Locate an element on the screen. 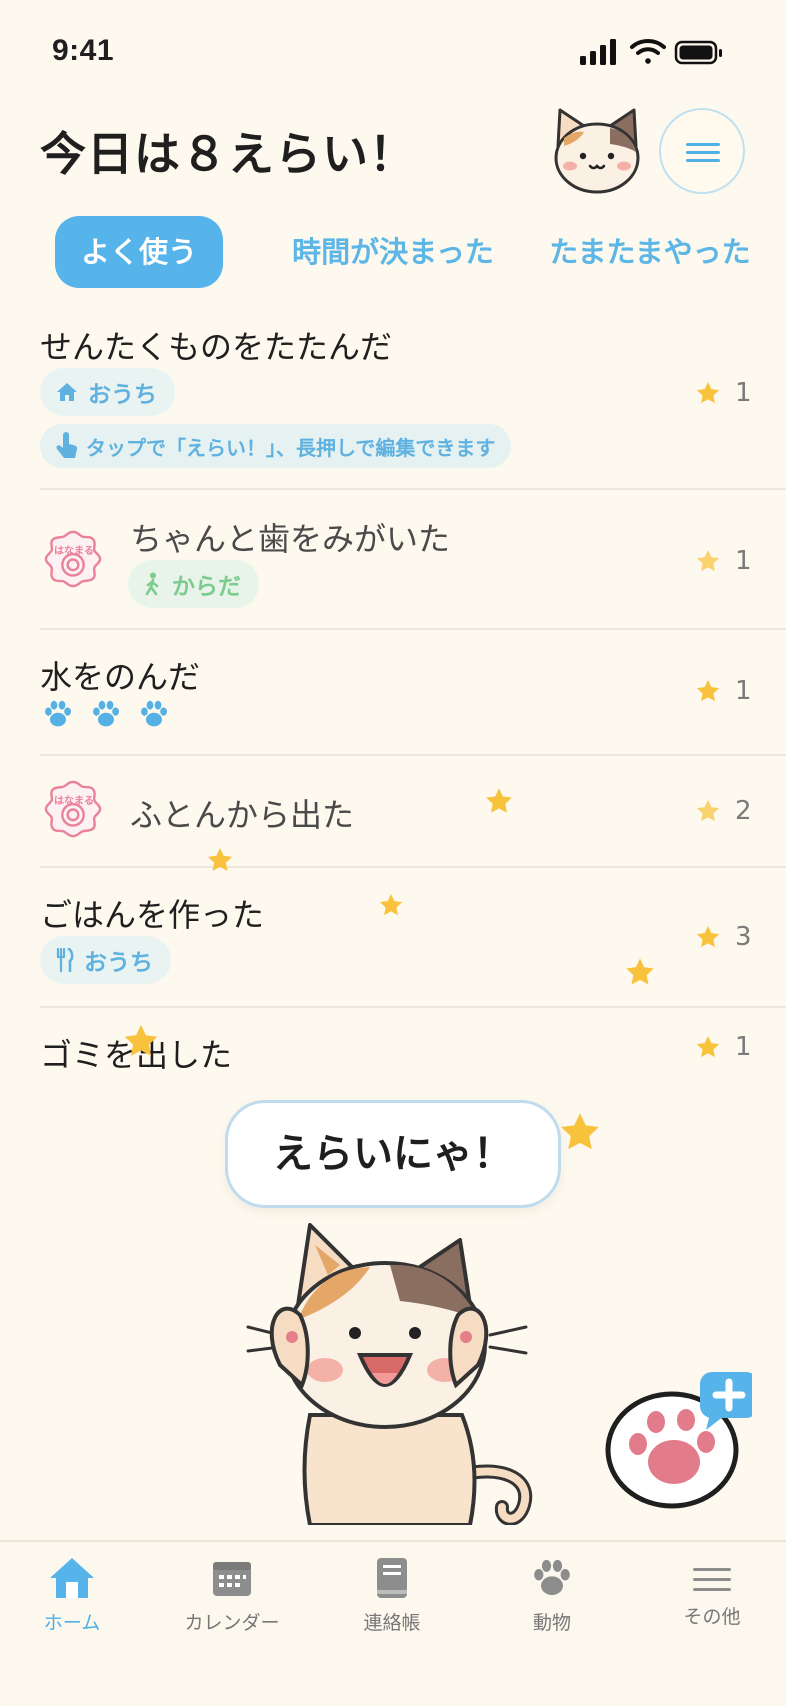  cat-face-icon is located at coordinates (597, 151).